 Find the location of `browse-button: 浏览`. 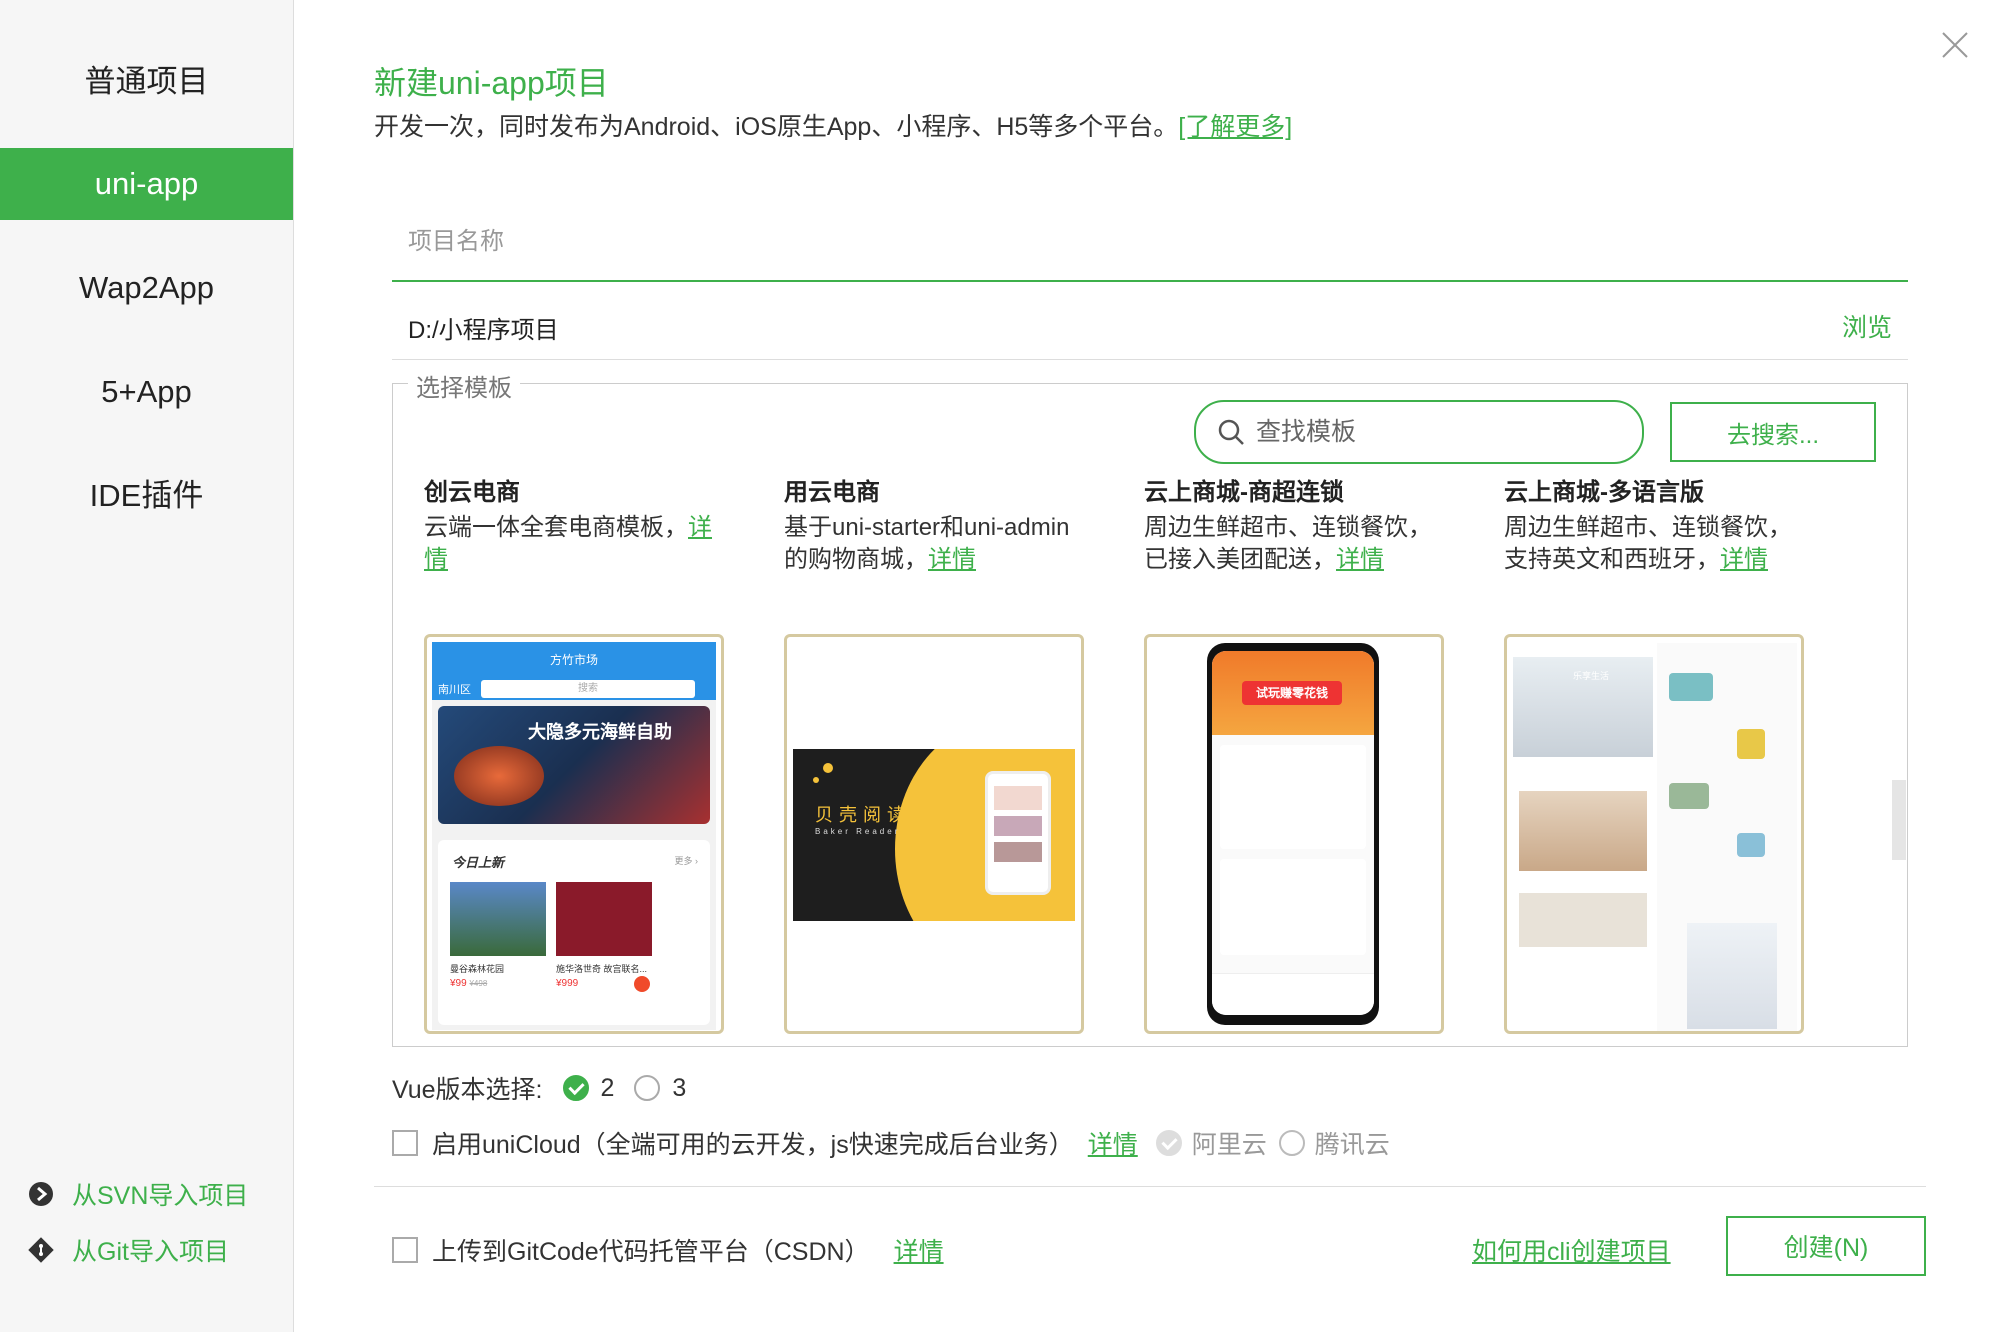

browse-button: 浏览 is located at coordinates (1867, 326).